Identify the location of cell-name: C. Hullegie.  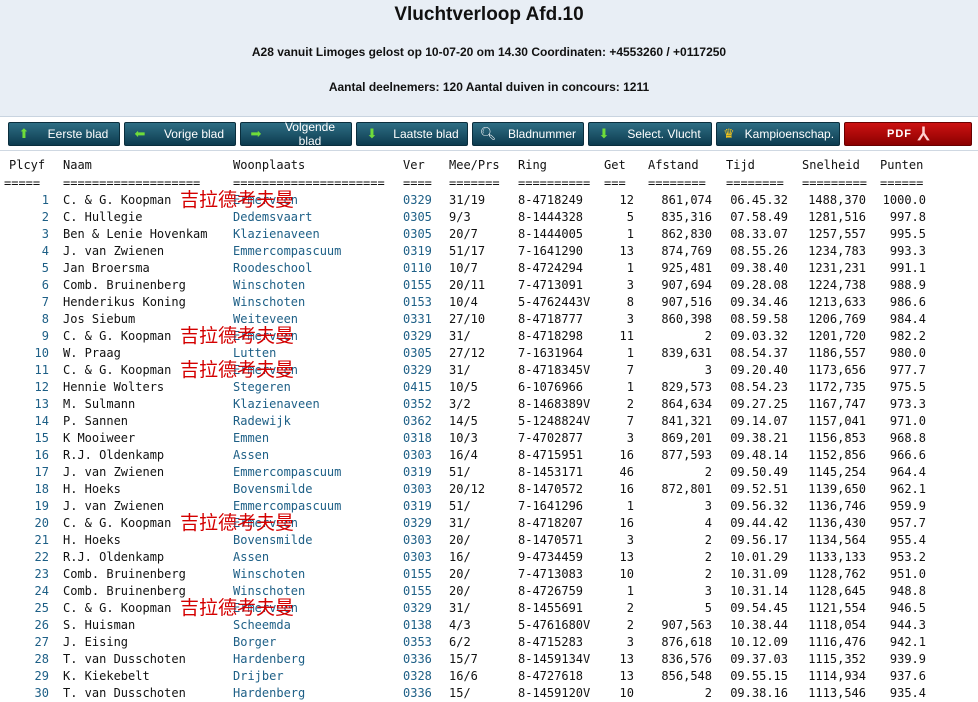
(103, 217).